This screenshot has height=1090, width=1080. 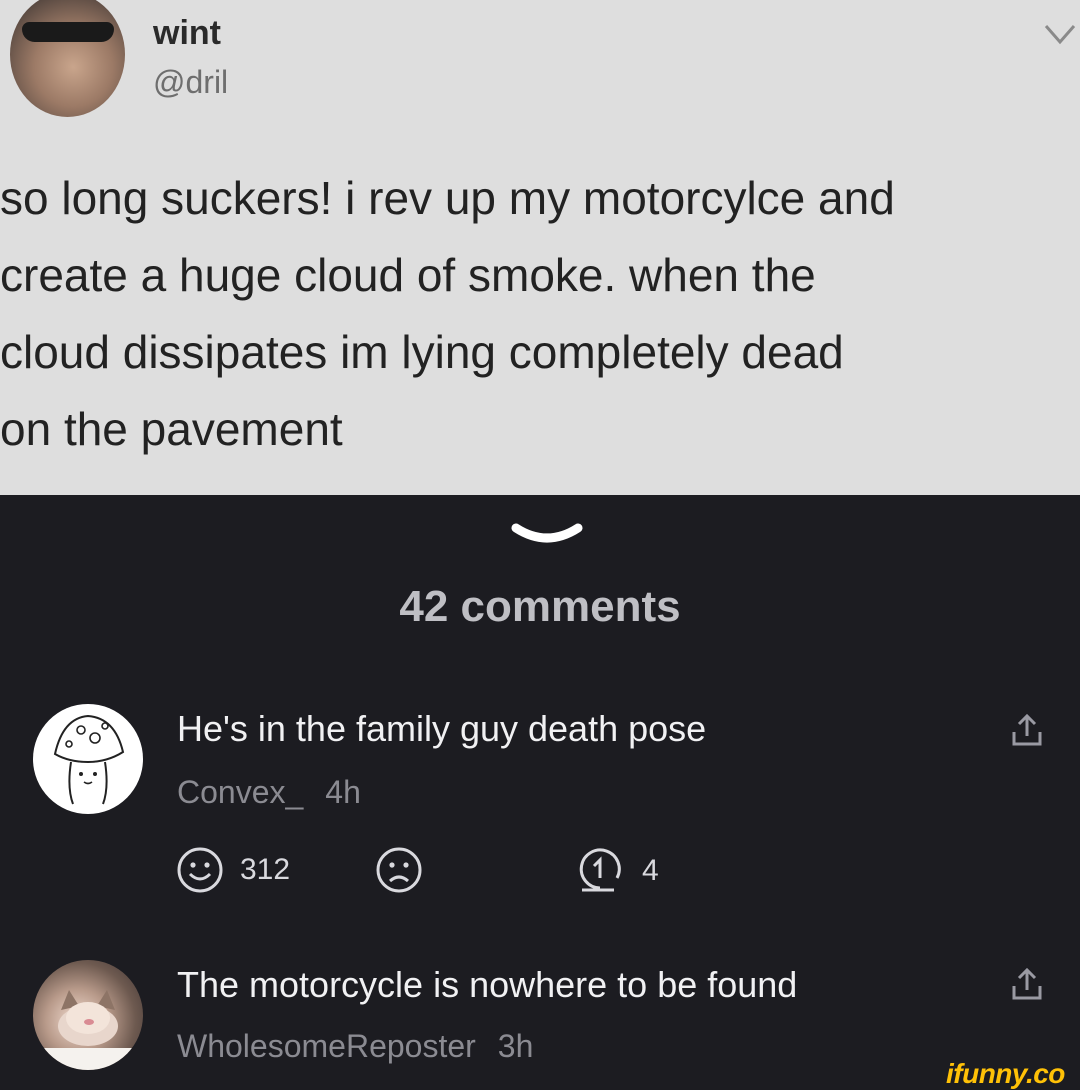 What do you see at coordinates (343, 792) in the screenshot?
I see `comment-time: 4h` at bounding box center [343, 792].